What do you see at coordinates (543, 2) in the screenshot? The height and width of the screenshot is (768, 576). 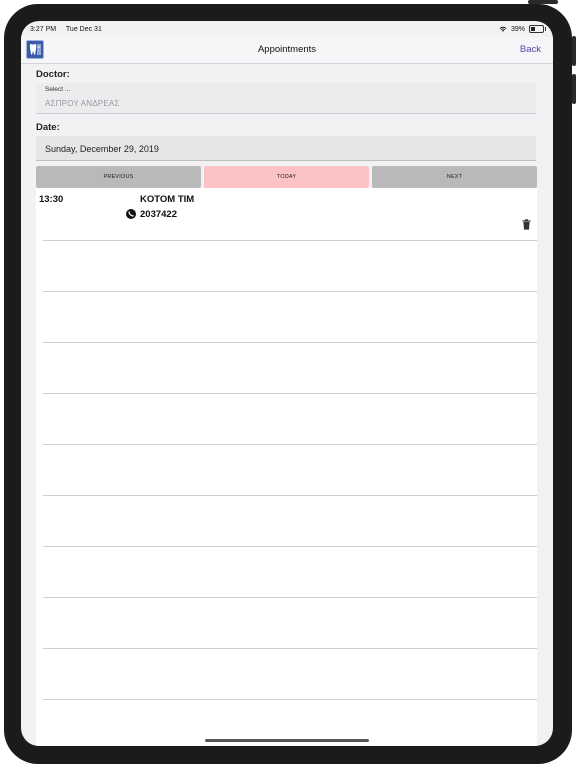 I see `power-button` at bounding box center [543, 2].